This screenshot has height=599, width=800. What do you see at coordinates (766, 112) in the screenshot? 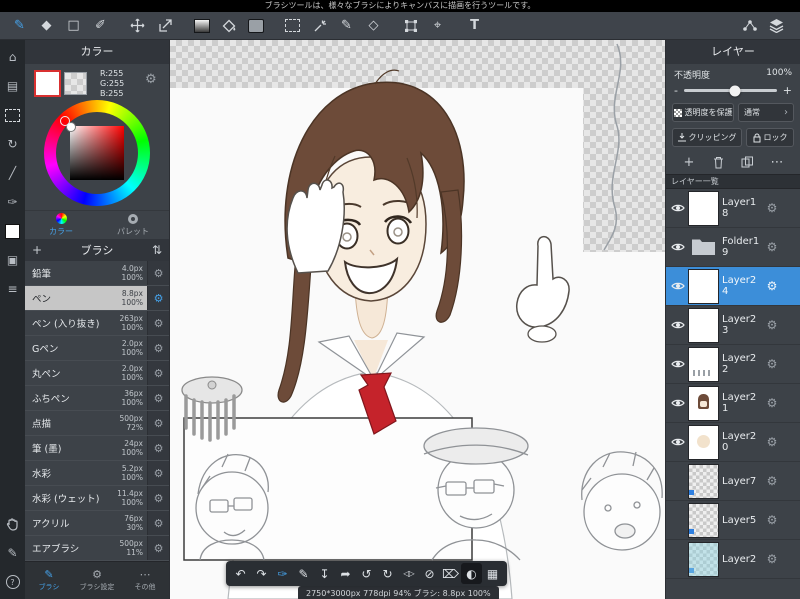
I see `blend-mode-button: 通常 ›` at bounding box center [766, 112].